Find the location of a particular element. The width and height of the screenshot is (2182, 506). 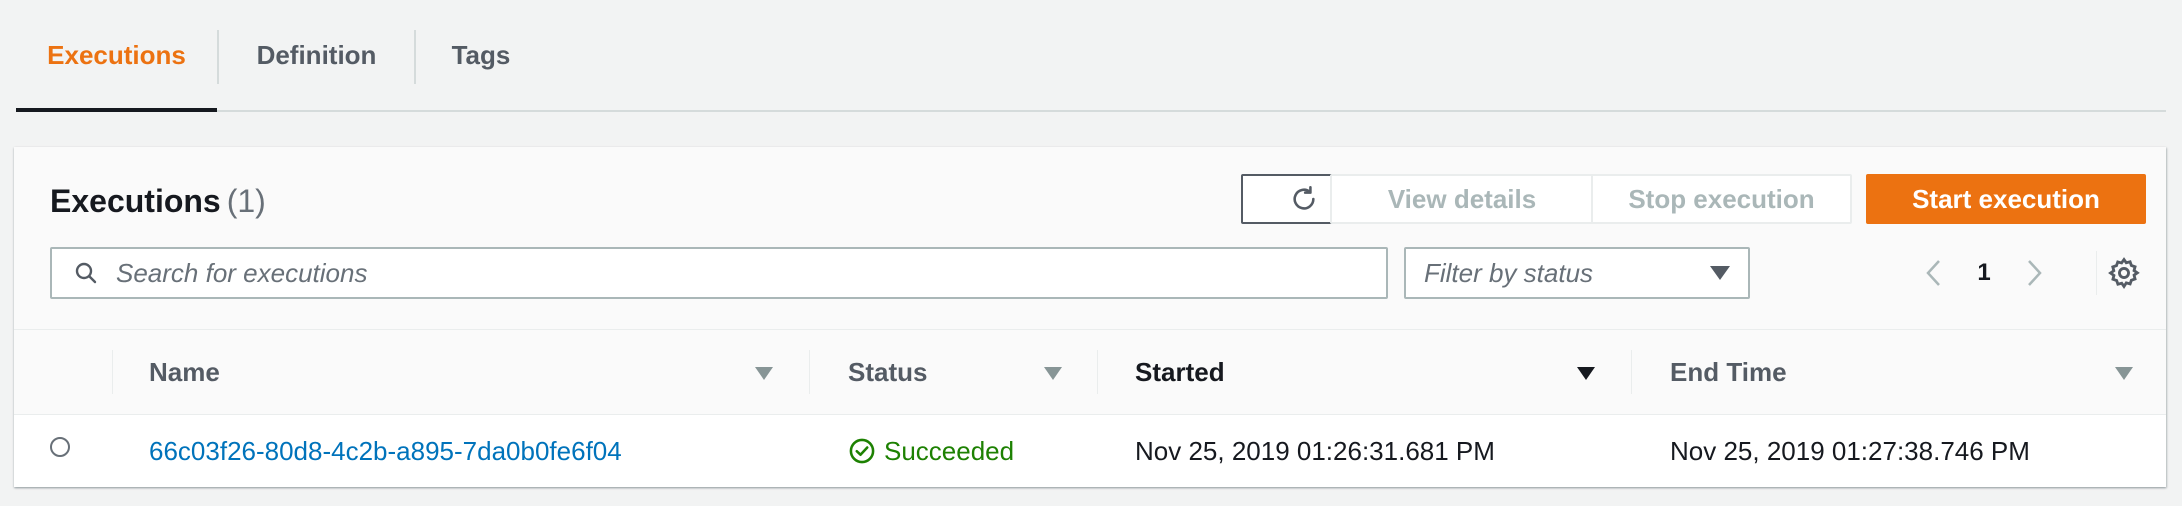

end-time-cell: Nov 25, 2019 01:27:38.746 PM is located at coordinates (1850, 450).